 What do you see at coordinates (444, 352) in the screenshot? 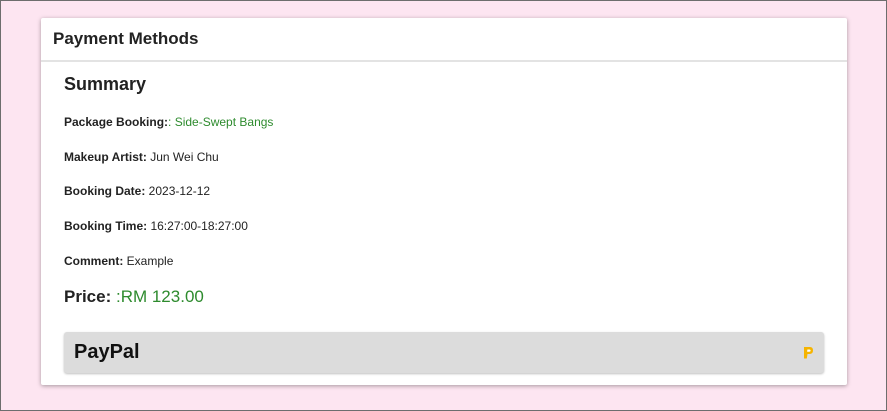
I see `paypal-button: PayPal` at bounding box center [444, 352].